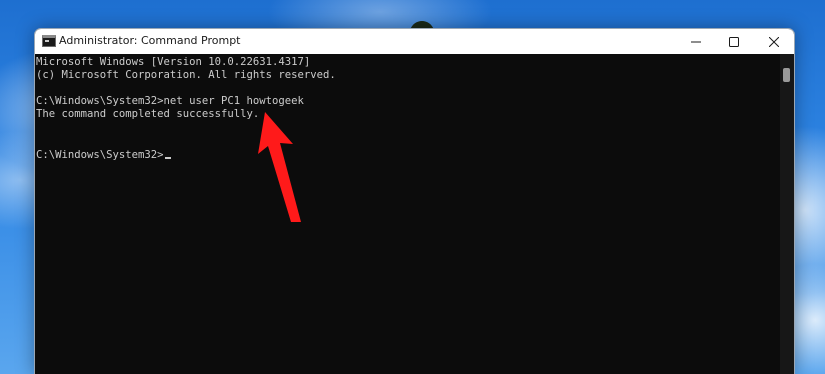 This screenshot has width=825, height=374. I want to click on vertical-scrollbar, so click(787, 214).